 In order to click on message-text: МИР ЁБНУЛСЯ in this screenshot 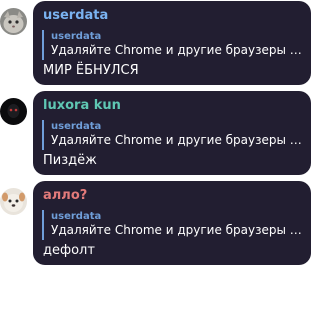, I will do `click(91, 70)`.